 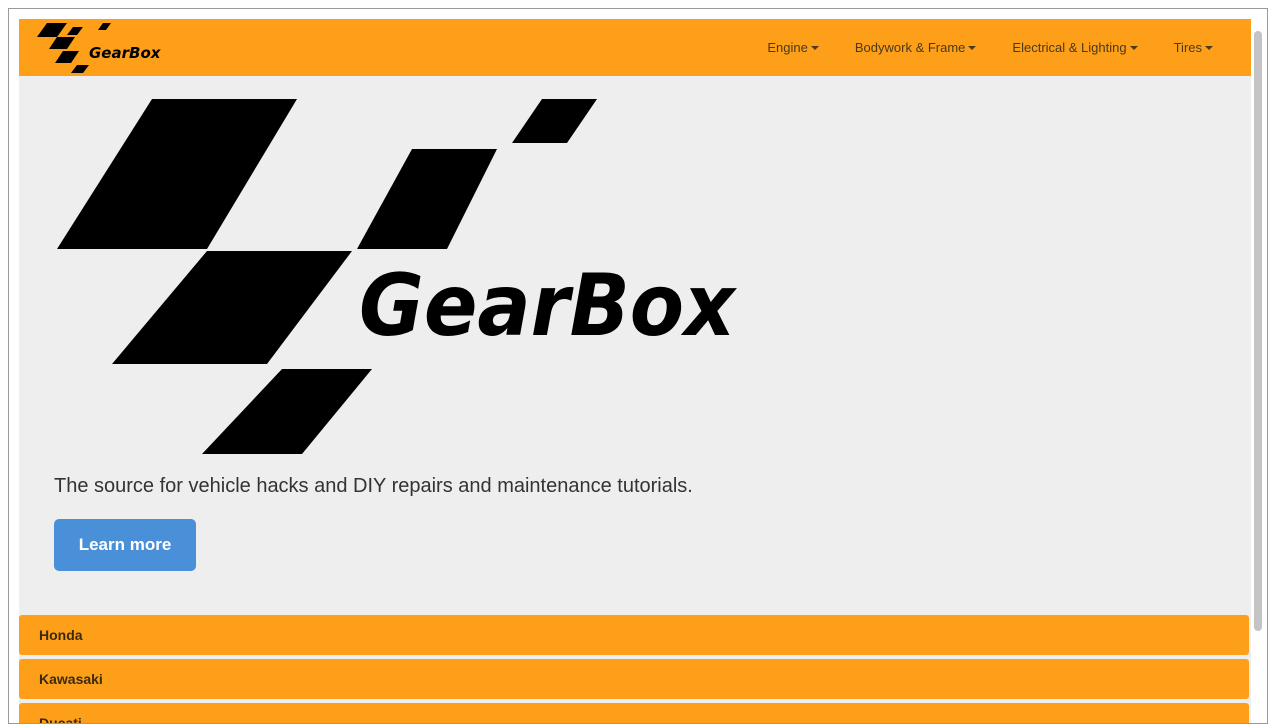 I want to click on vertical-scrollbar, so click(x=1258, y=371).